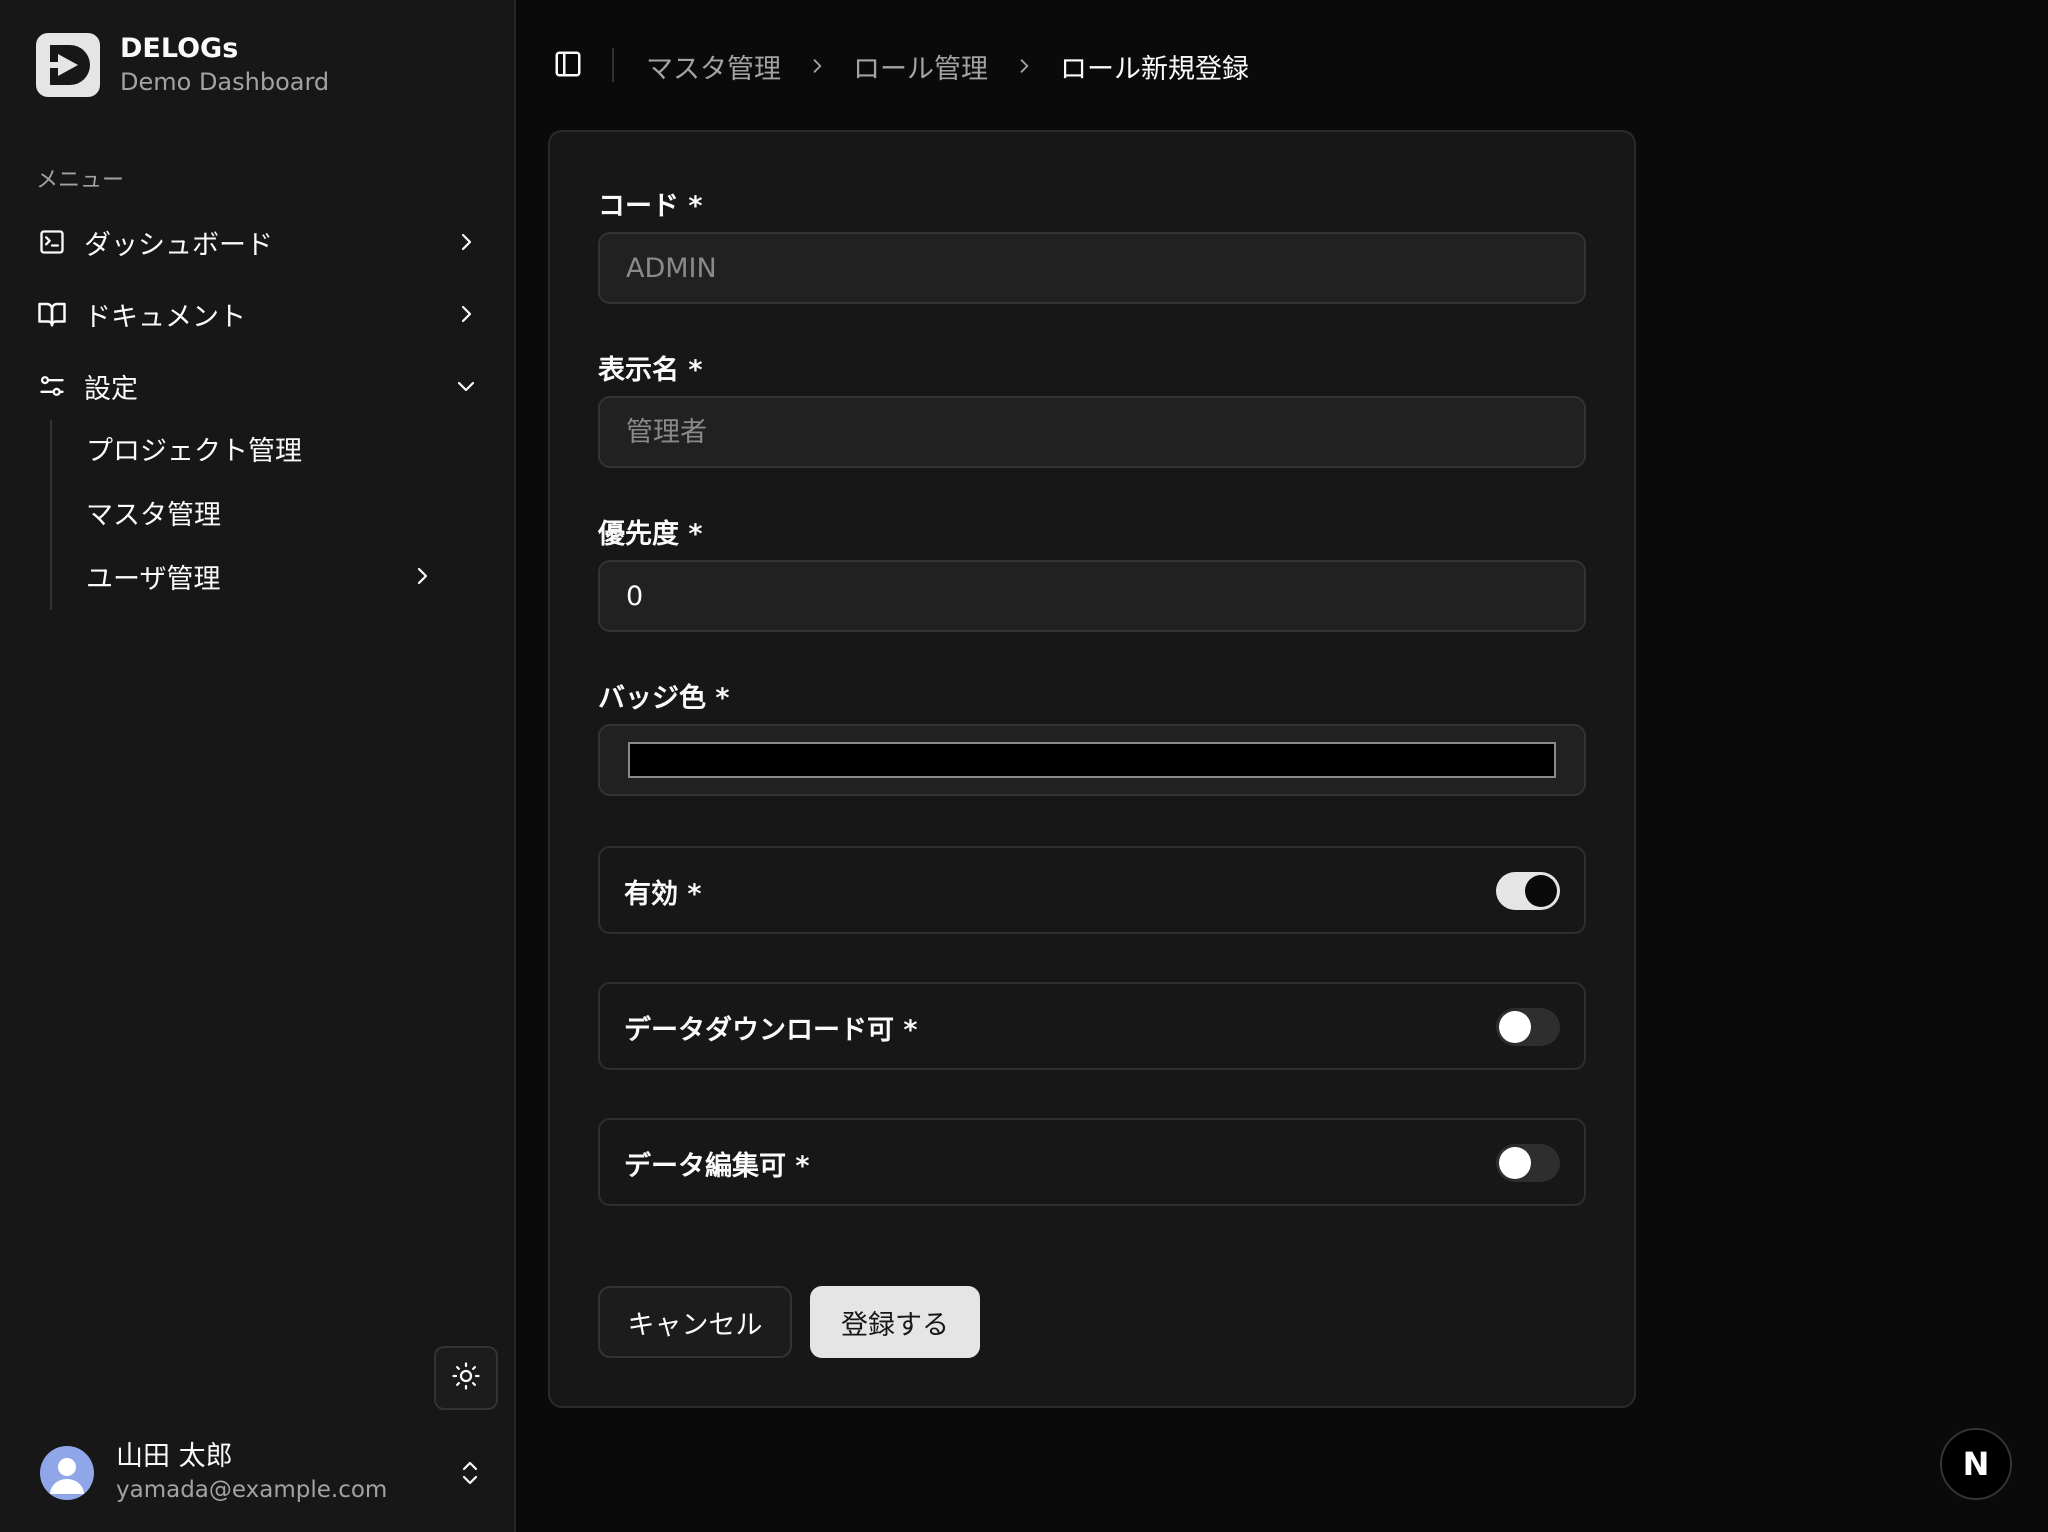 The width and height of the screenshot is (2048, 1532). What do you see at coordinates (1092, 890) in the screenshot?
I see `switch-row-active: 有効 *` at bounding box center [1092, 890].